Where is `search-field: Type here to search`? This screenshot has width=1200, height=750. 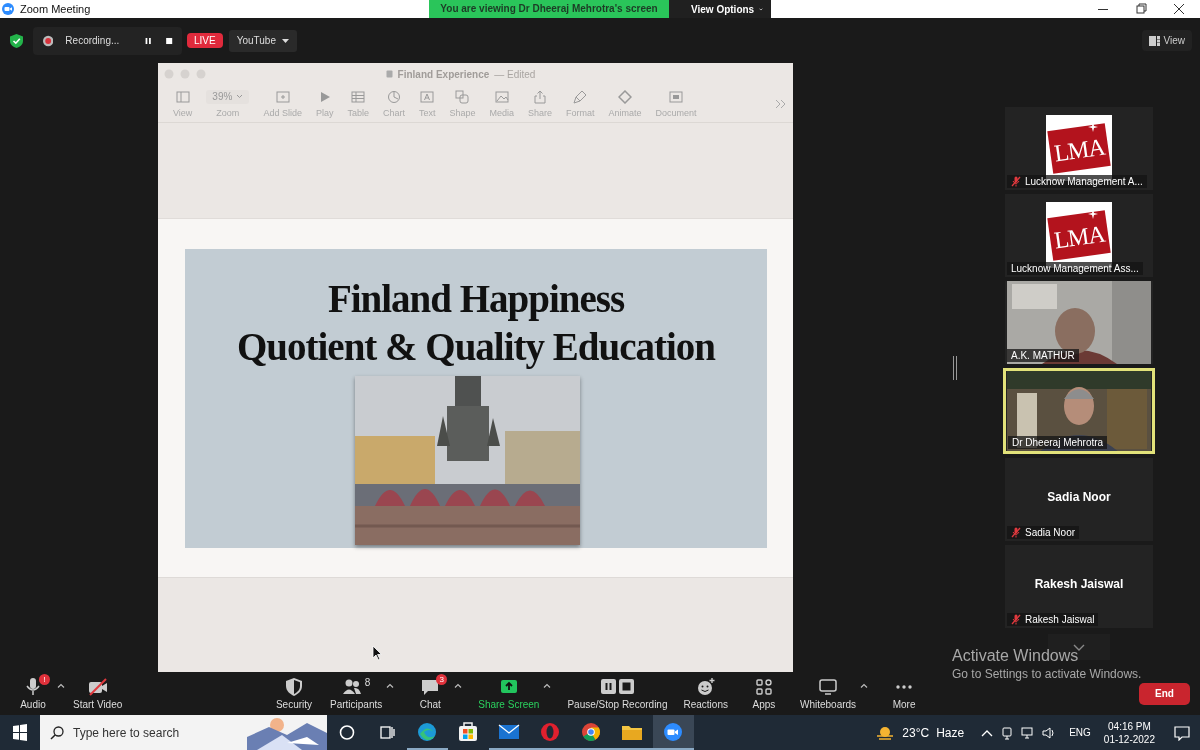
search-field: Type here to search is located at coordinates (143, 732).